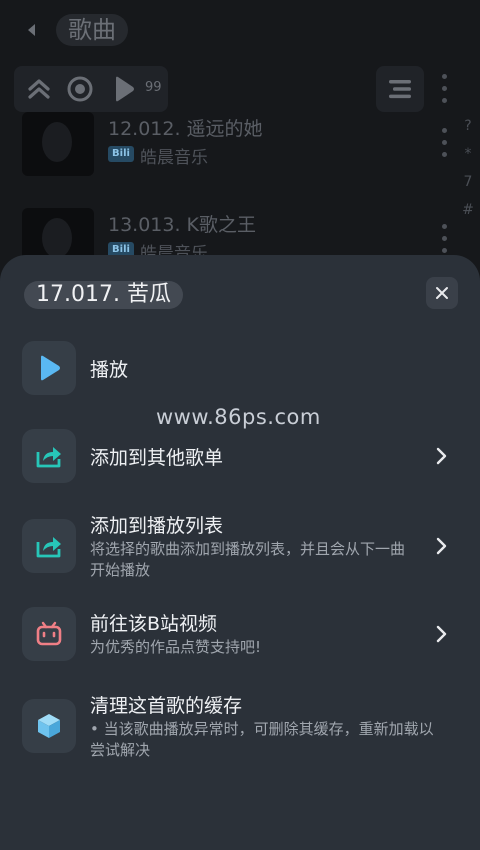 Image resolution: width=480 pixels, height=850 pixels. What do you see at coordinates (92, 30) in the screenshot?
I see `page-title: 歌曲` at bounding box center [92, 30].